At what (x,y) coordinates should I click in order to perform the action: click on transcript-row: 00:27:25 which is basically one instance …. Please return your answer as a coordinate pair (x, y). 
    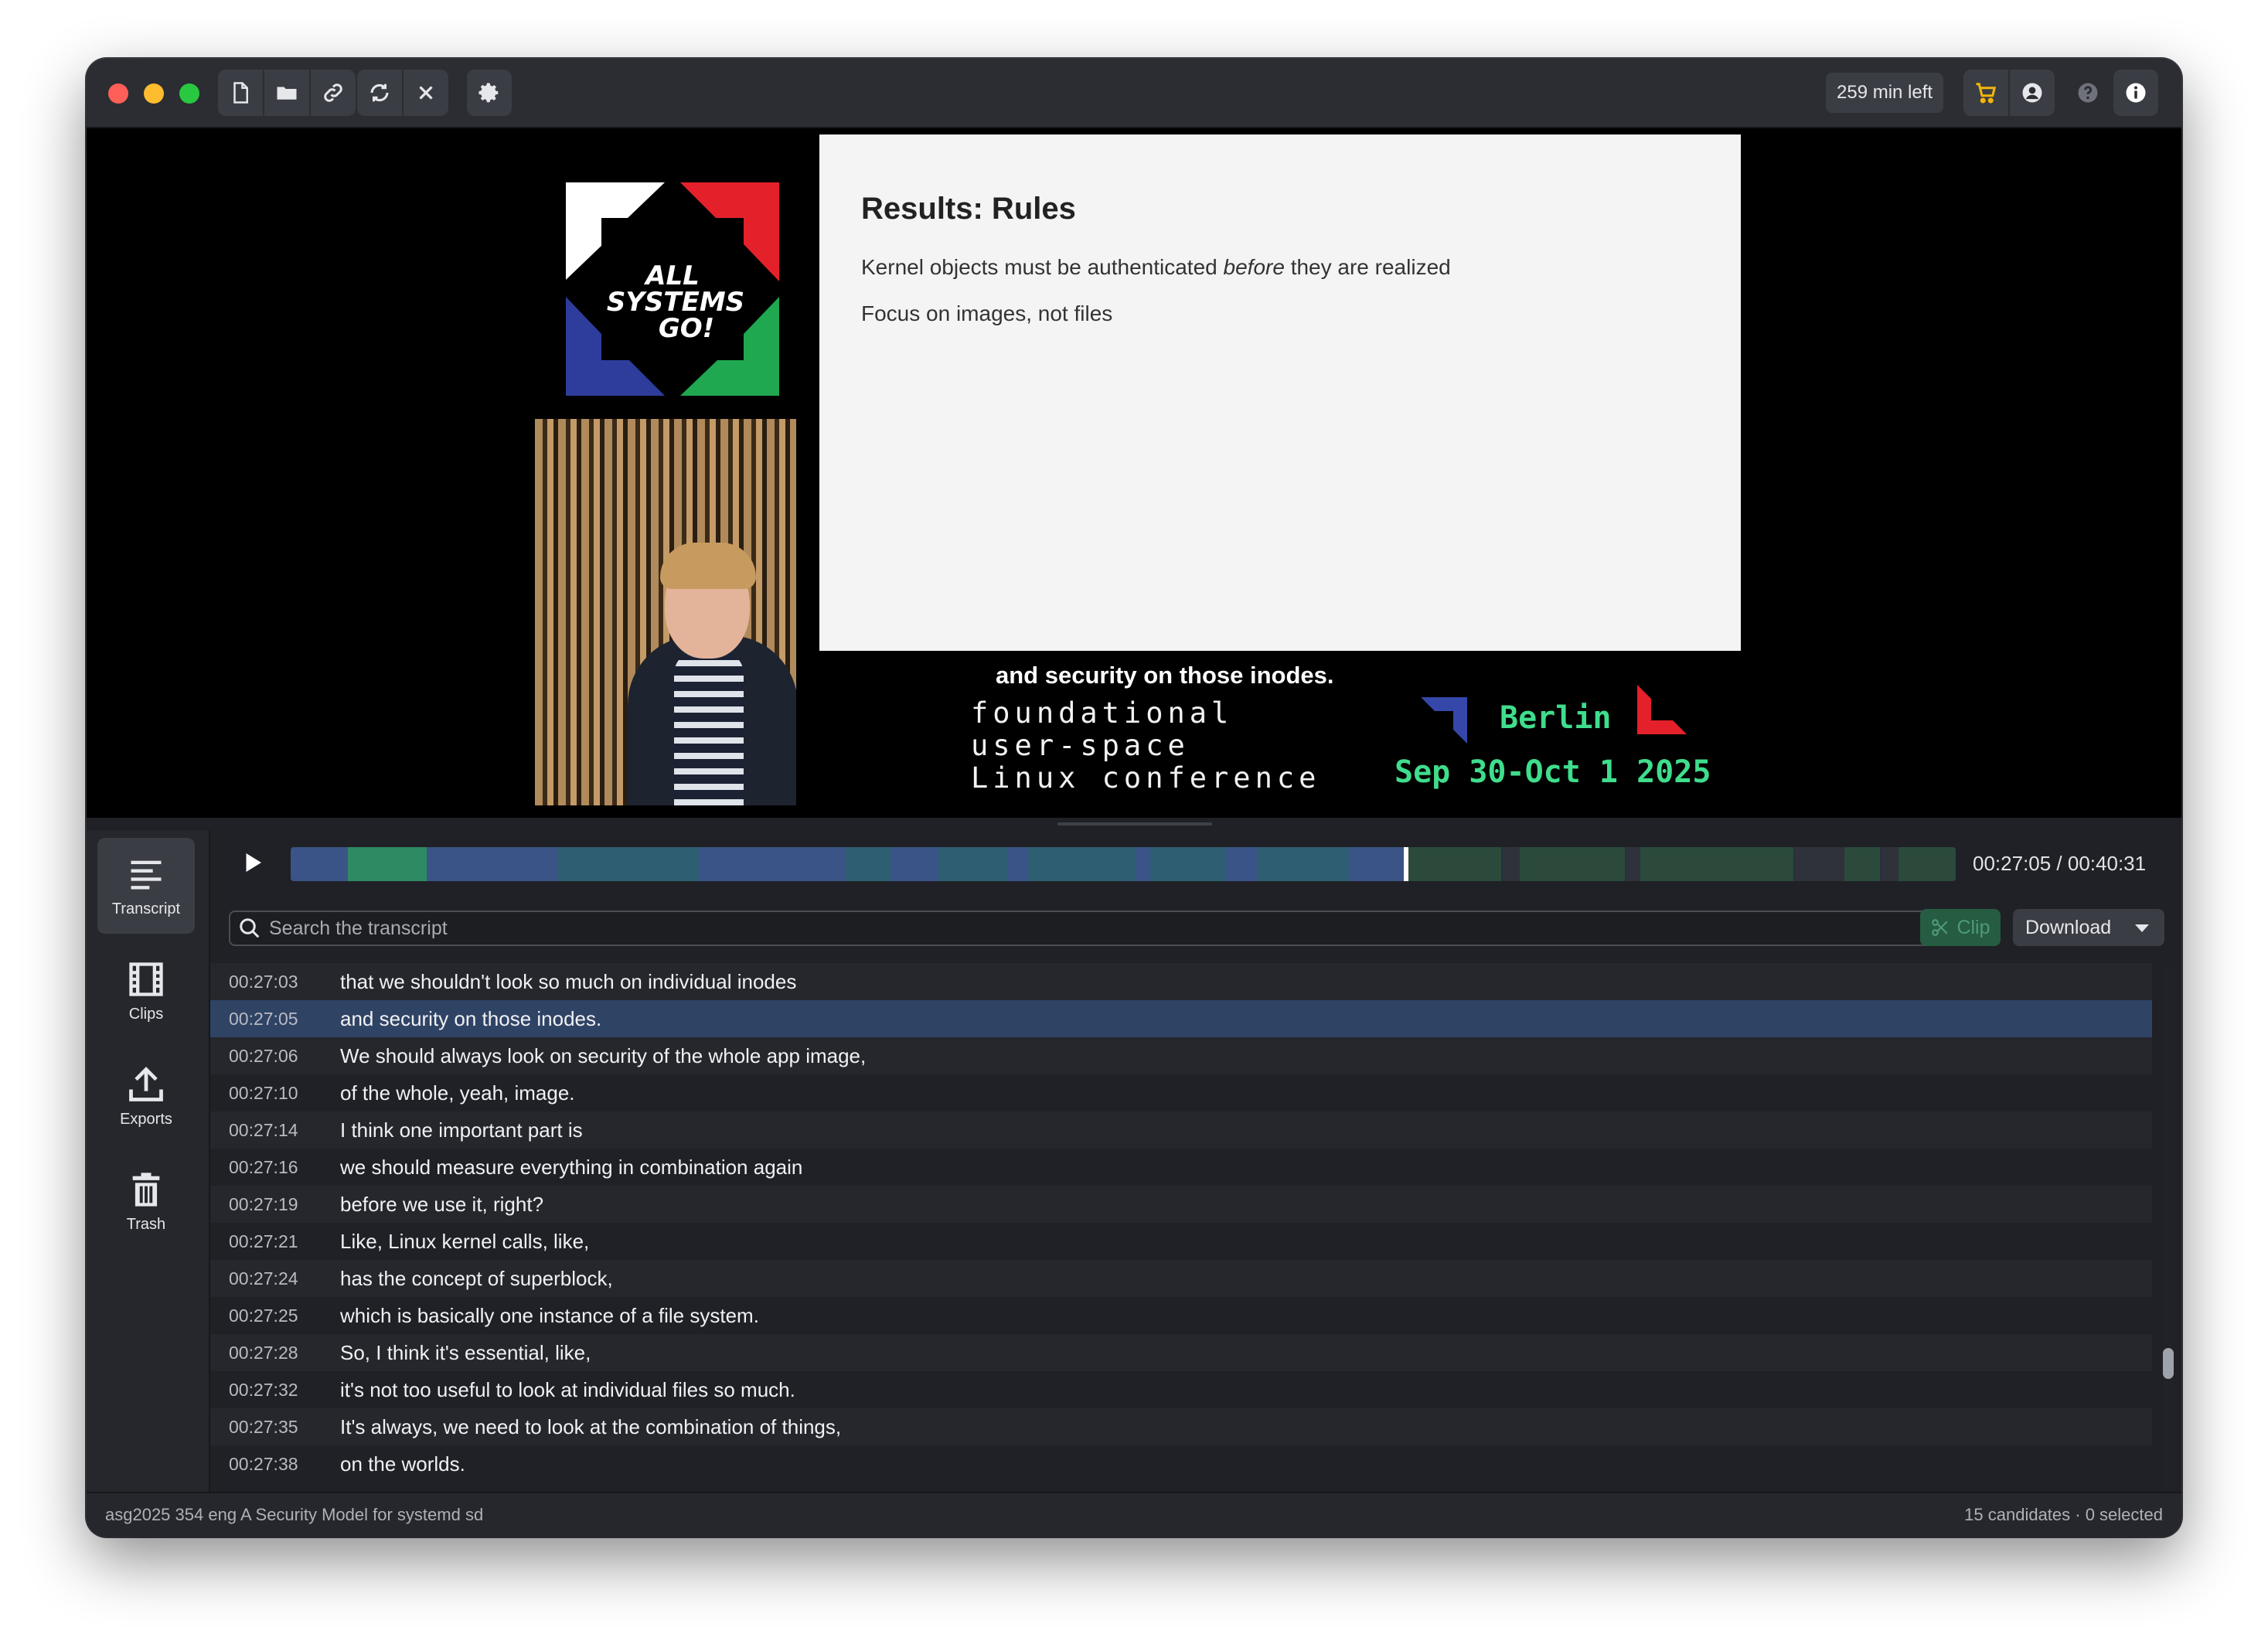
    Looking at the image, I should click on (1181, 1315).